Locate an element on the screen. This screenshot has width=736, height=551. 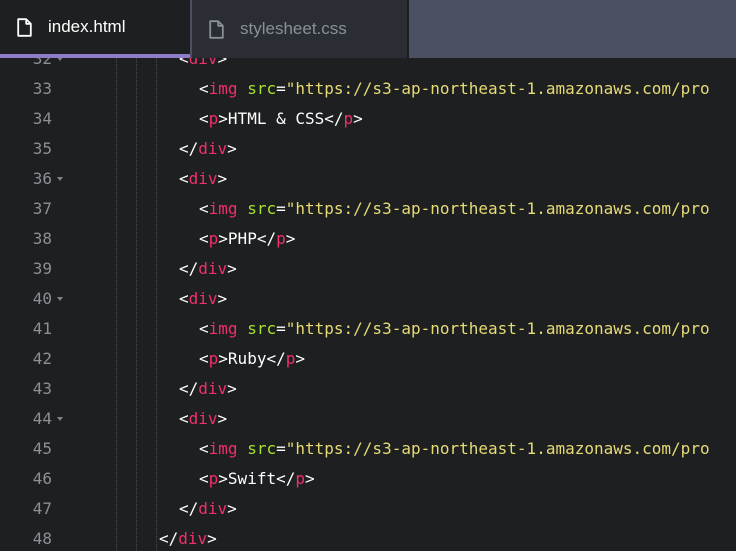
code-line: 34 <p>HTML & CSS</p> is located at coordinates (368, 119).